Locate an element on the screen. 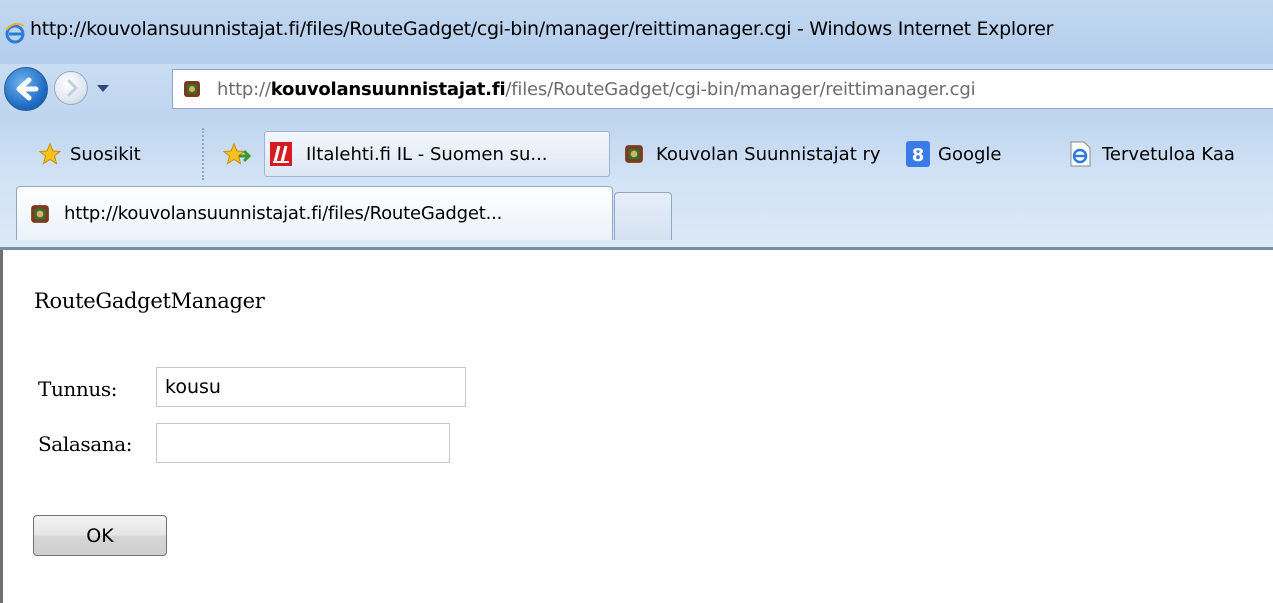 This screenshot has width=1273, height=603. iltalehti-icon is located at coordinates (281, 154).